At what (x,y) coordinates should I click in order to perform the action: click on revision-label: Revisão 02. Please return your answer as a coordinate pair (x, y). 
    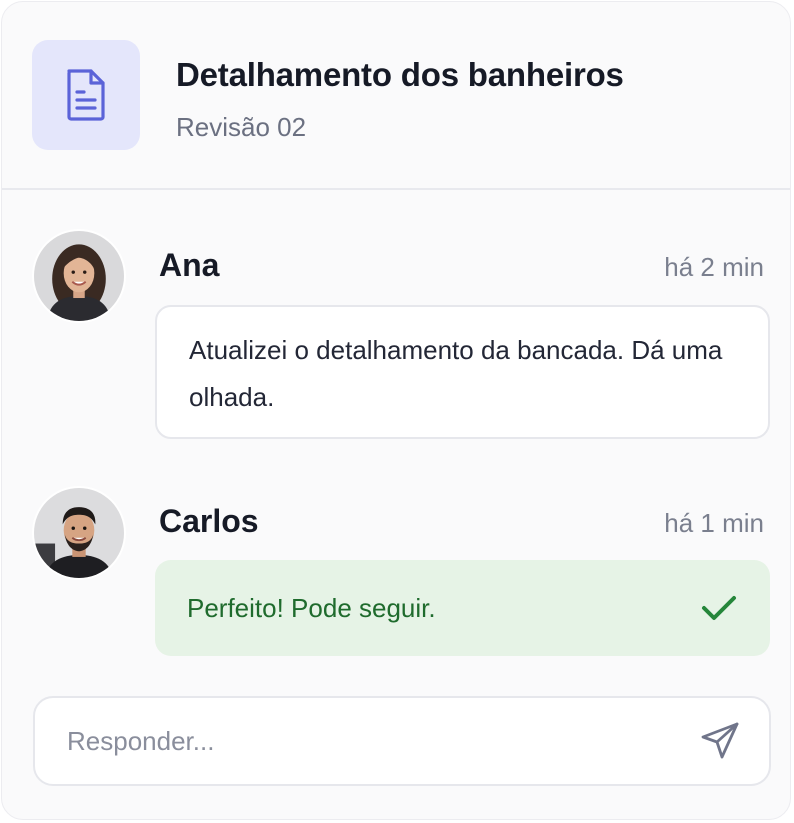
    Looking at the image, I should click on (241, 127).